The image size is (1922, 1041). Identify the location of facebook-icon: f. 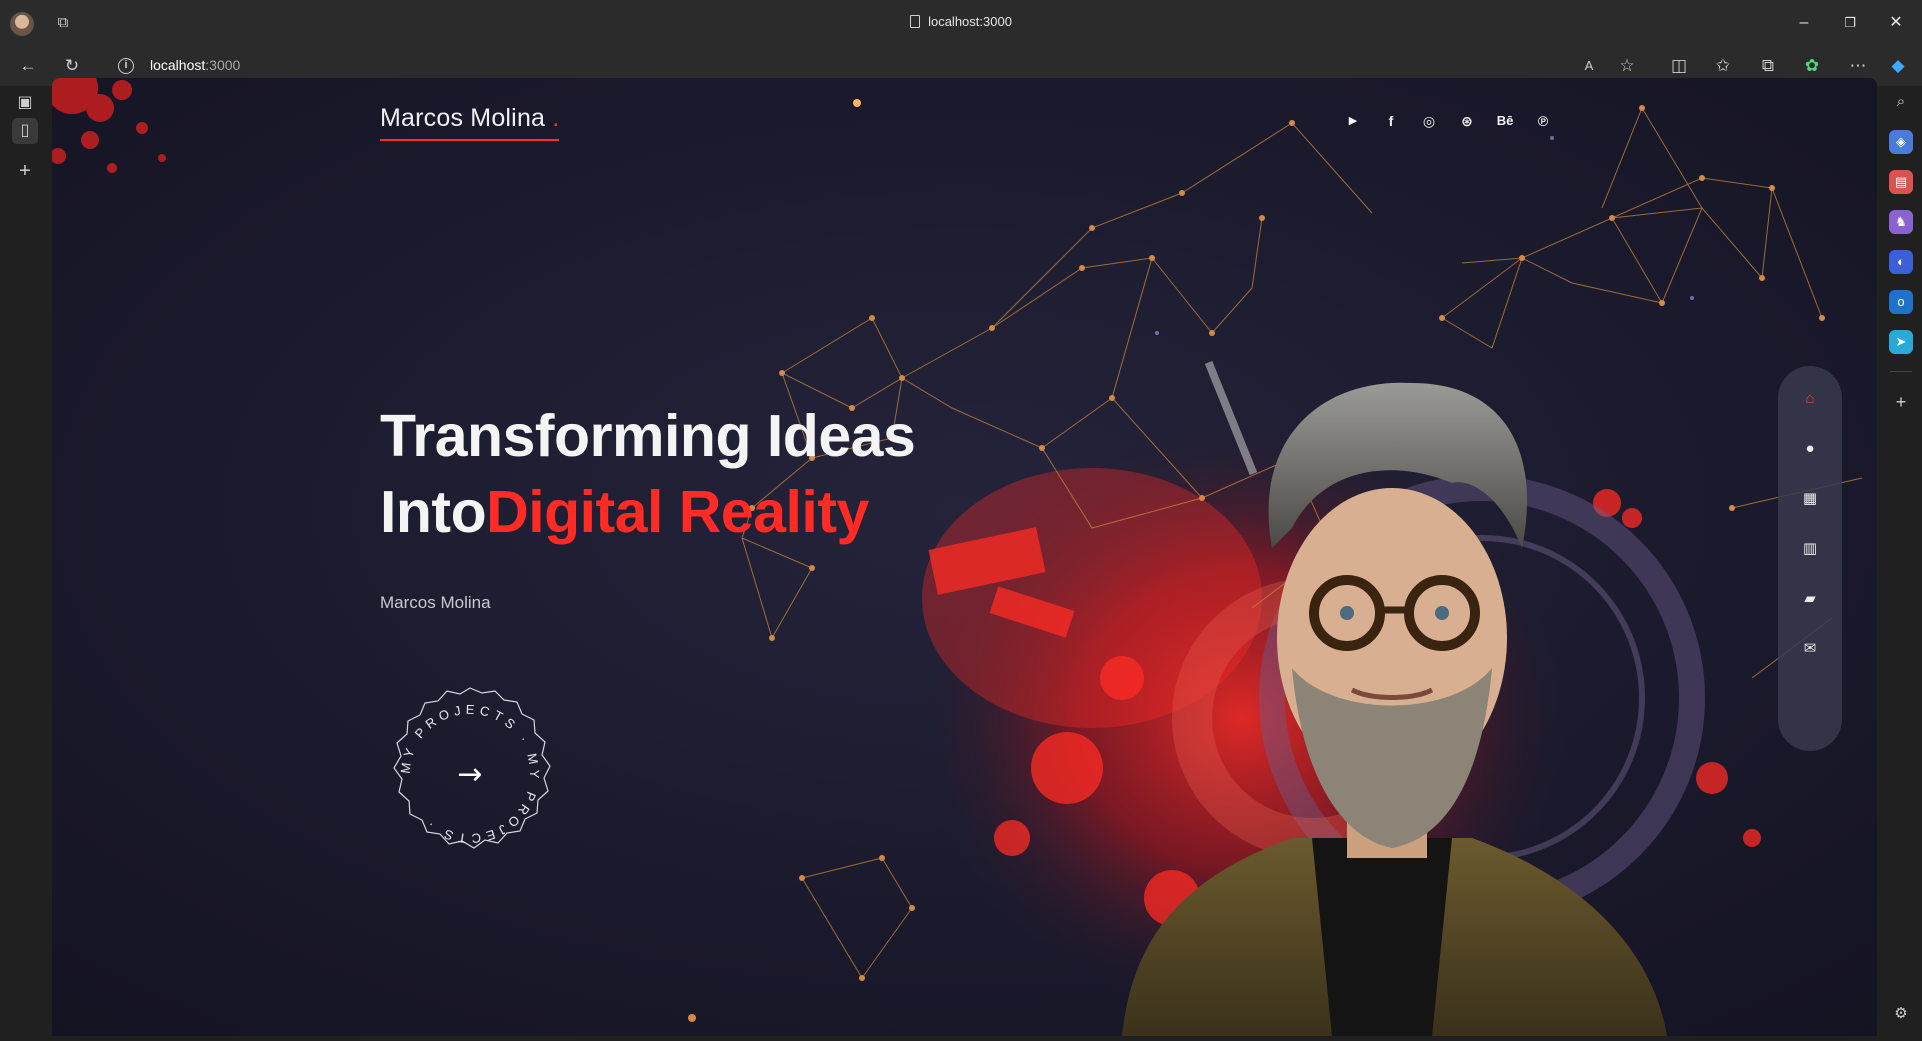
(1391, 121).